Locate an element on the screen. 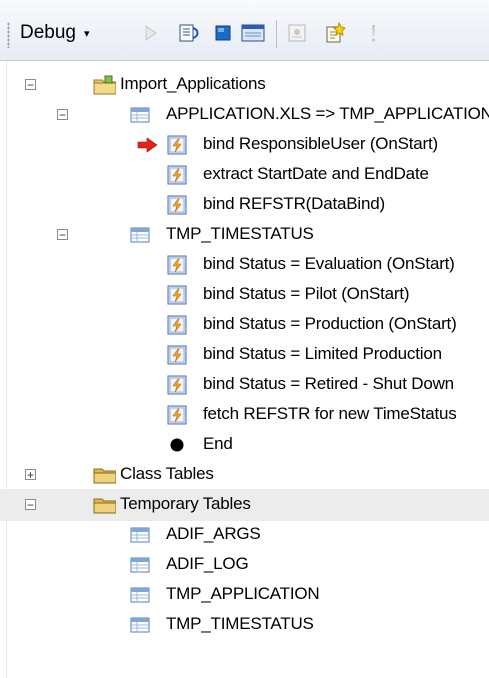  debug-menu-button: Debug ▾ is located at coordinates (55, 33).